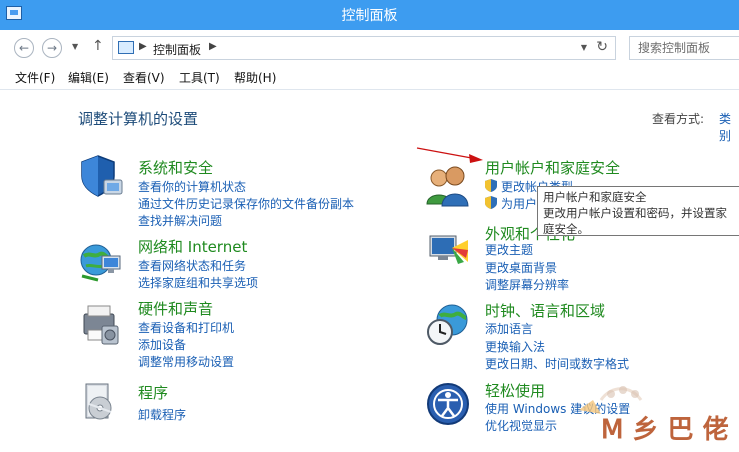  What do you see at coordinates (100, 262) in the screenshot?
I see `network-globe-icon` at bounding box center [100, 262].